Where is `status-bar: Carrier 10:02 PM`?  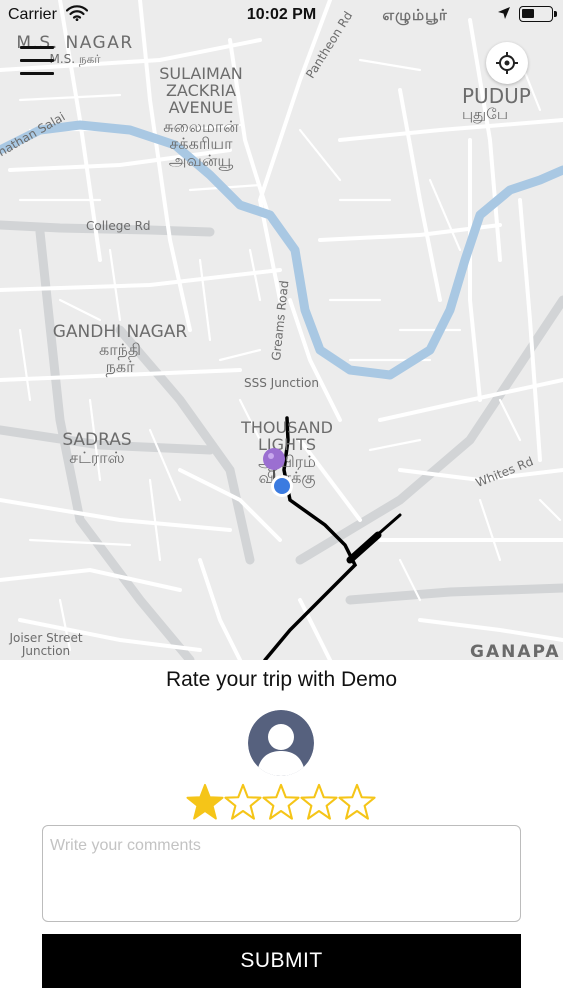
status-bar: Carrier 10:02 PM is located at coordinates (281, 15).